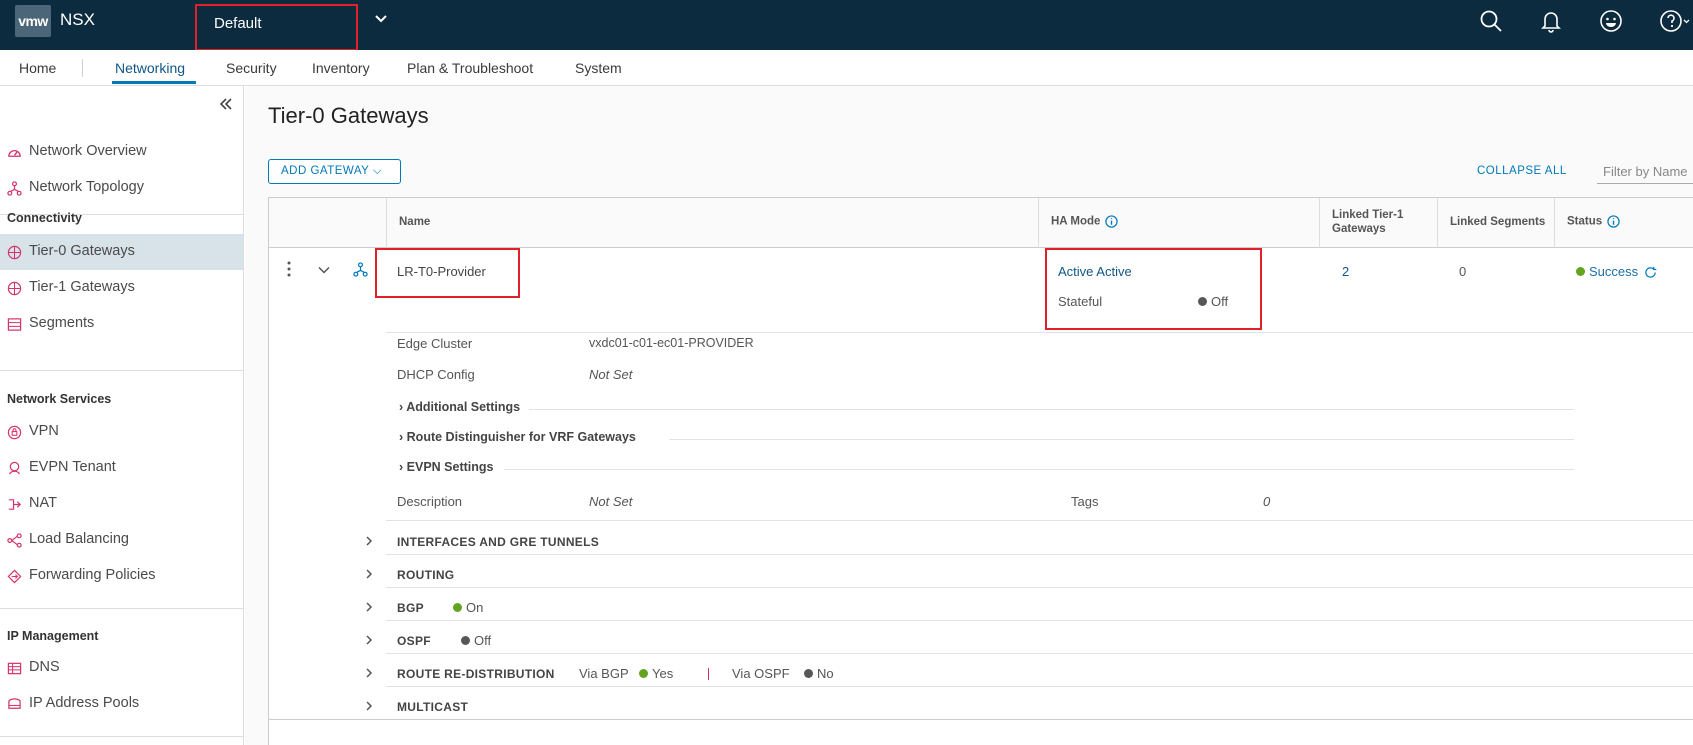 The width and height of the screenshot is (1693, 745). Describe the element at coordinates (1585, 221) in the screenshot. I see `status-label: Status` at that location.